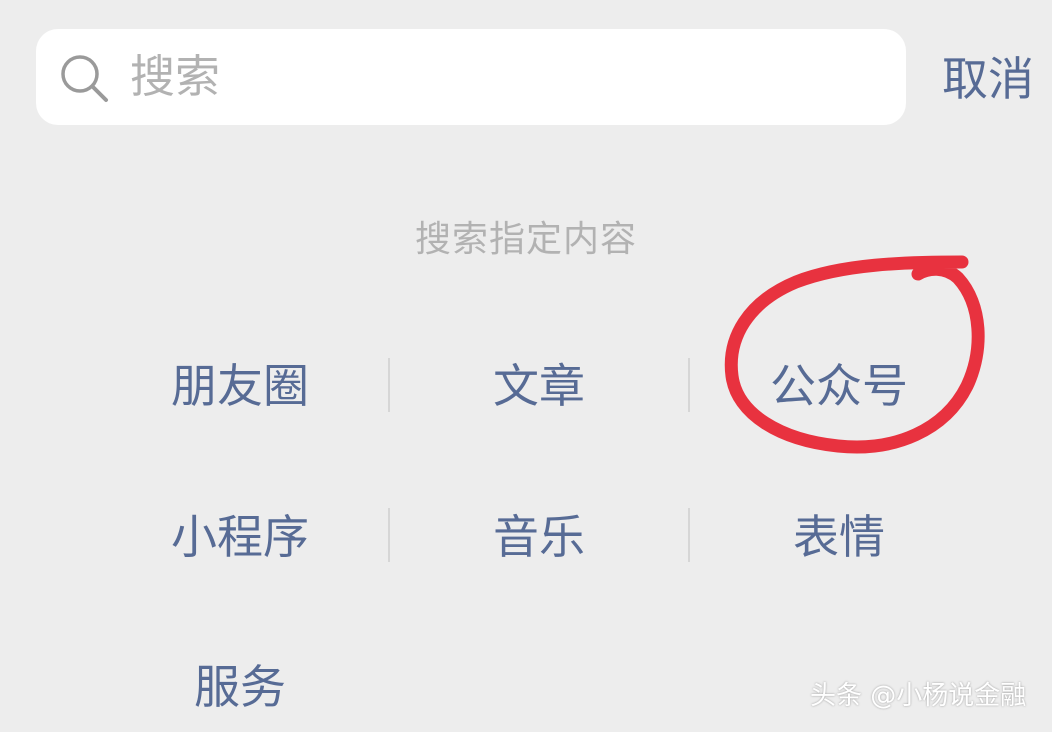  Describe the element at coordinates (839, 386) in the screenshot. I see `option-official-accounts: 公众号` at that location.